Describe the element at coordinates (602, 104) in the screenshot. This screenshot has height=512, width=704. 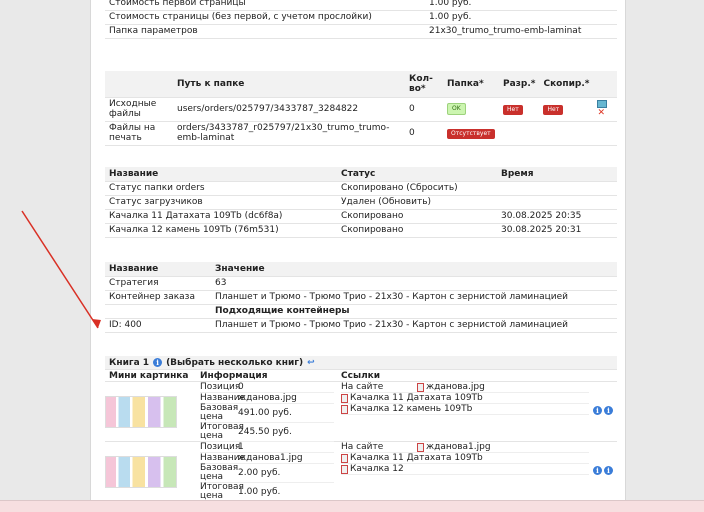
I see `copy-icon` at that location.